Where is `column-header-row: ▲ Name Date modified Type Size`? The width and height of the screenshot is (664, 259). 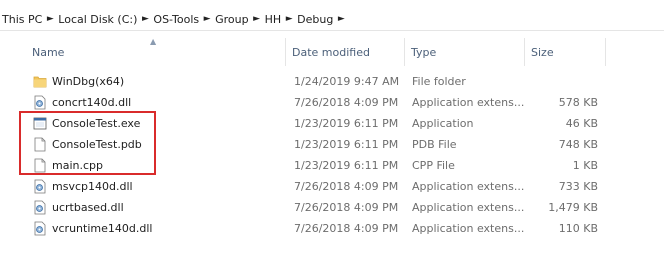
column-header-row: ▲ Name Date modified Type Size is located at coordinates (332, 52).